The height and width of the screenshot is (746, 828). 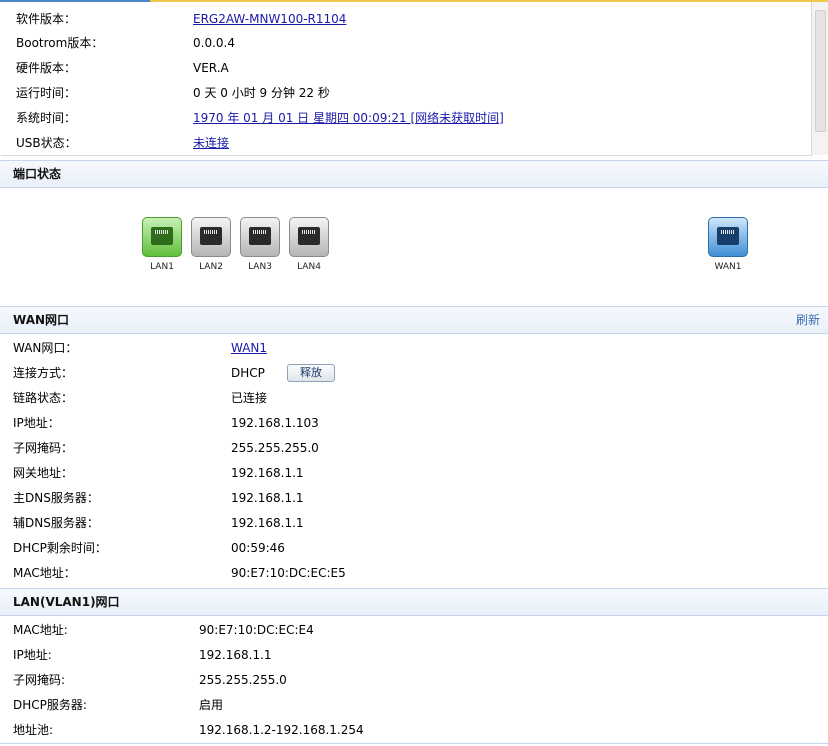 I want to click on sys-row-hardware: 硬件版本： VER.A, so click(x=411, y=68).